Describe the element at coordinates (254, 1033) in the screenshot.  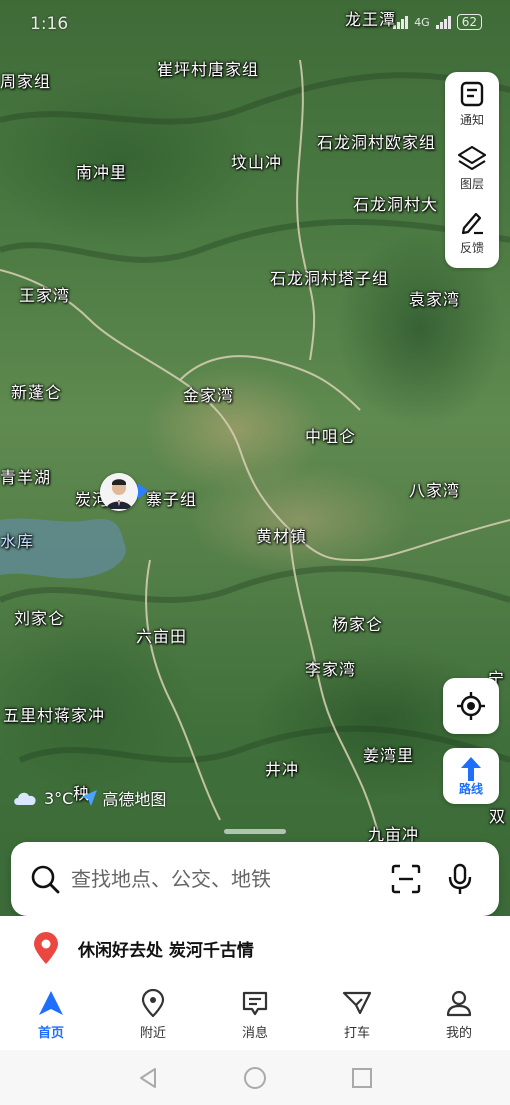
I see `nav-messages-label: 消息` at that location.